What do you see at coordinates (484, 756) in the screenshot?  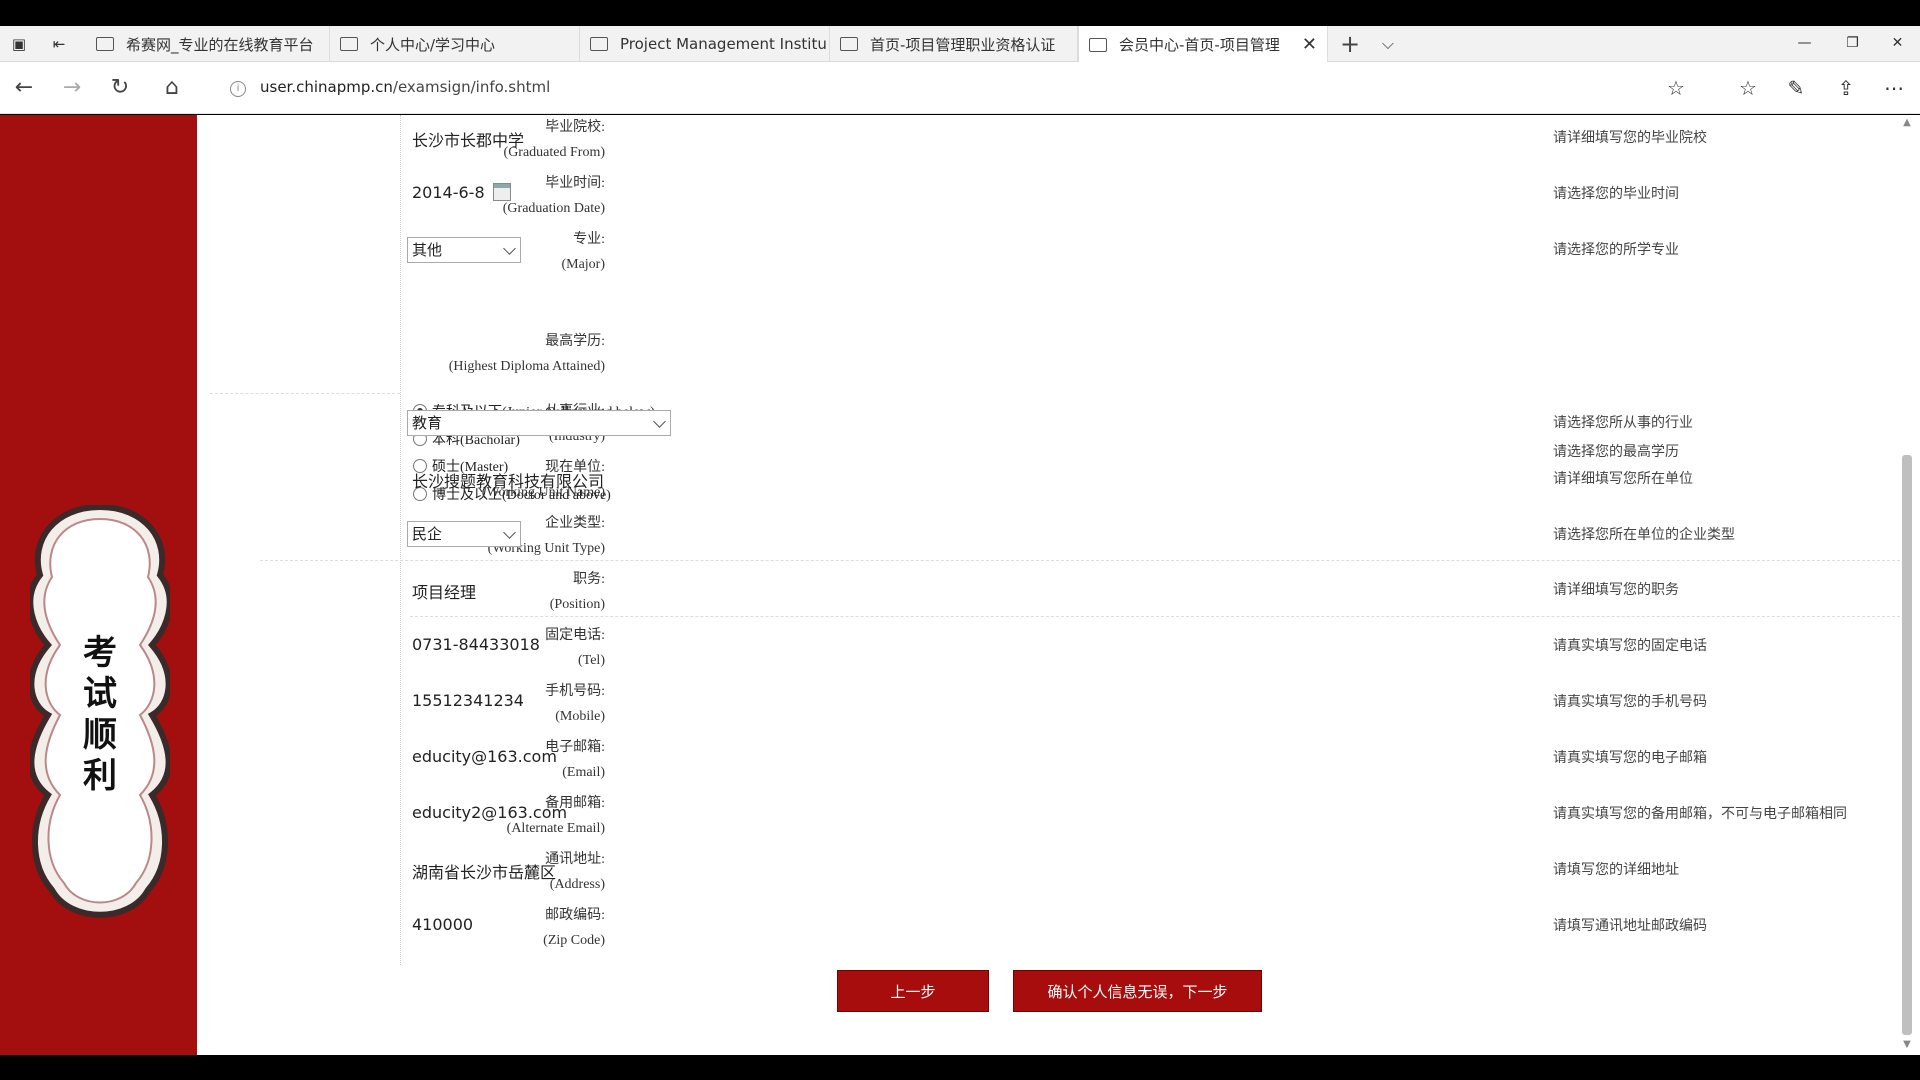 I see `email-field: educity@163.com` at bounding box center [484, 756].